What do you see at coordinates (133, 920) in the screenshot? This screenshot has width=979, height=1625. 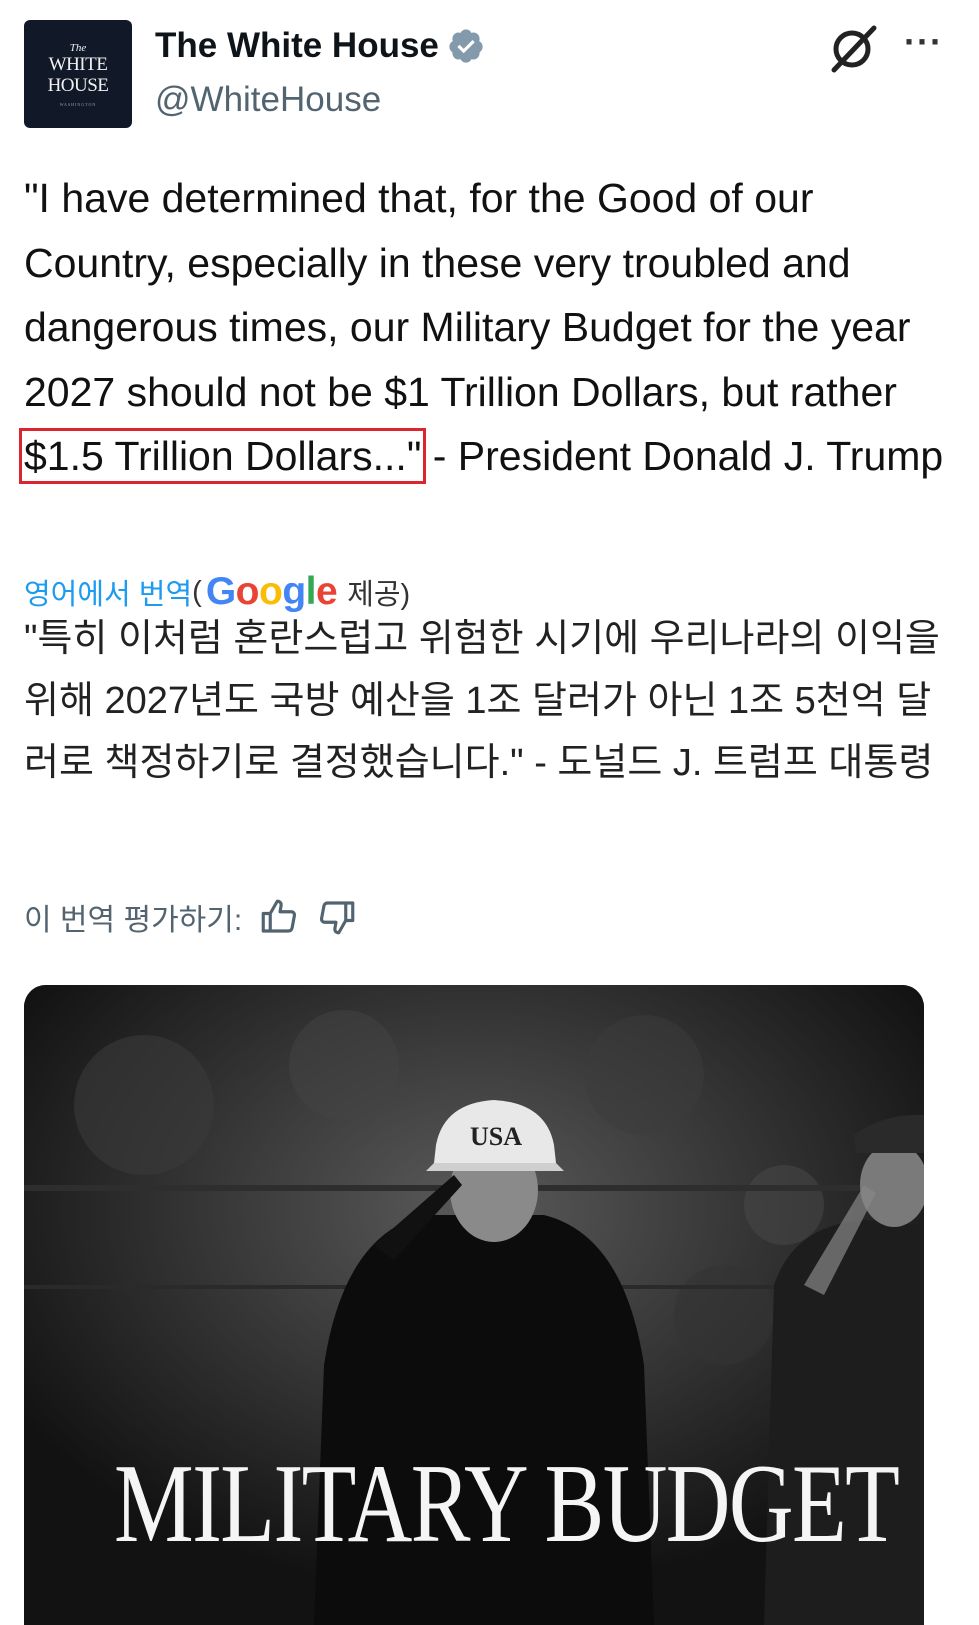 I see `rate-label: 이 번역 평가하기:` at bounding box center [133, 920].